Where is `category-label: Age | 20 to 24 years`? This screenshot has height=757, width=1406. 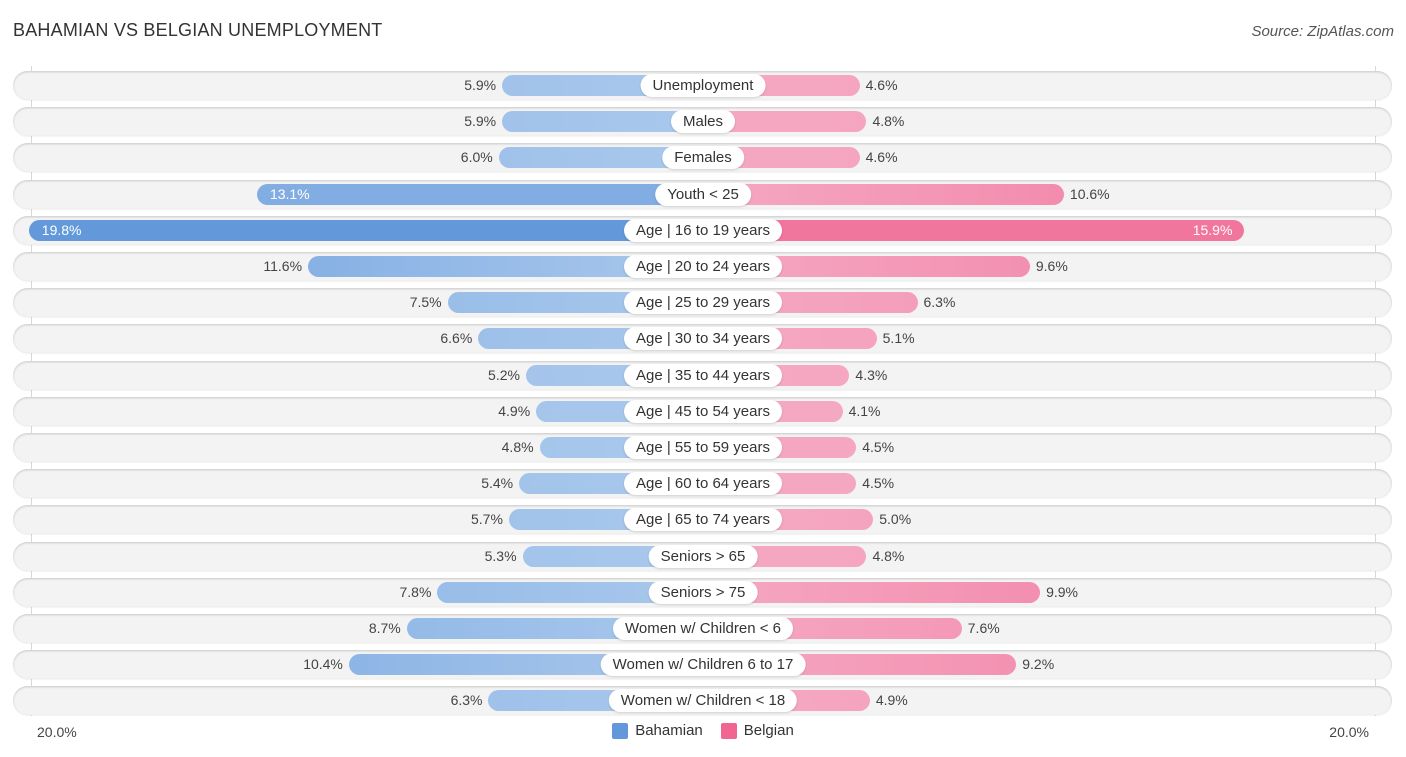 category-label: Age | 20 to 24 years is located at coordinates (703, 266).